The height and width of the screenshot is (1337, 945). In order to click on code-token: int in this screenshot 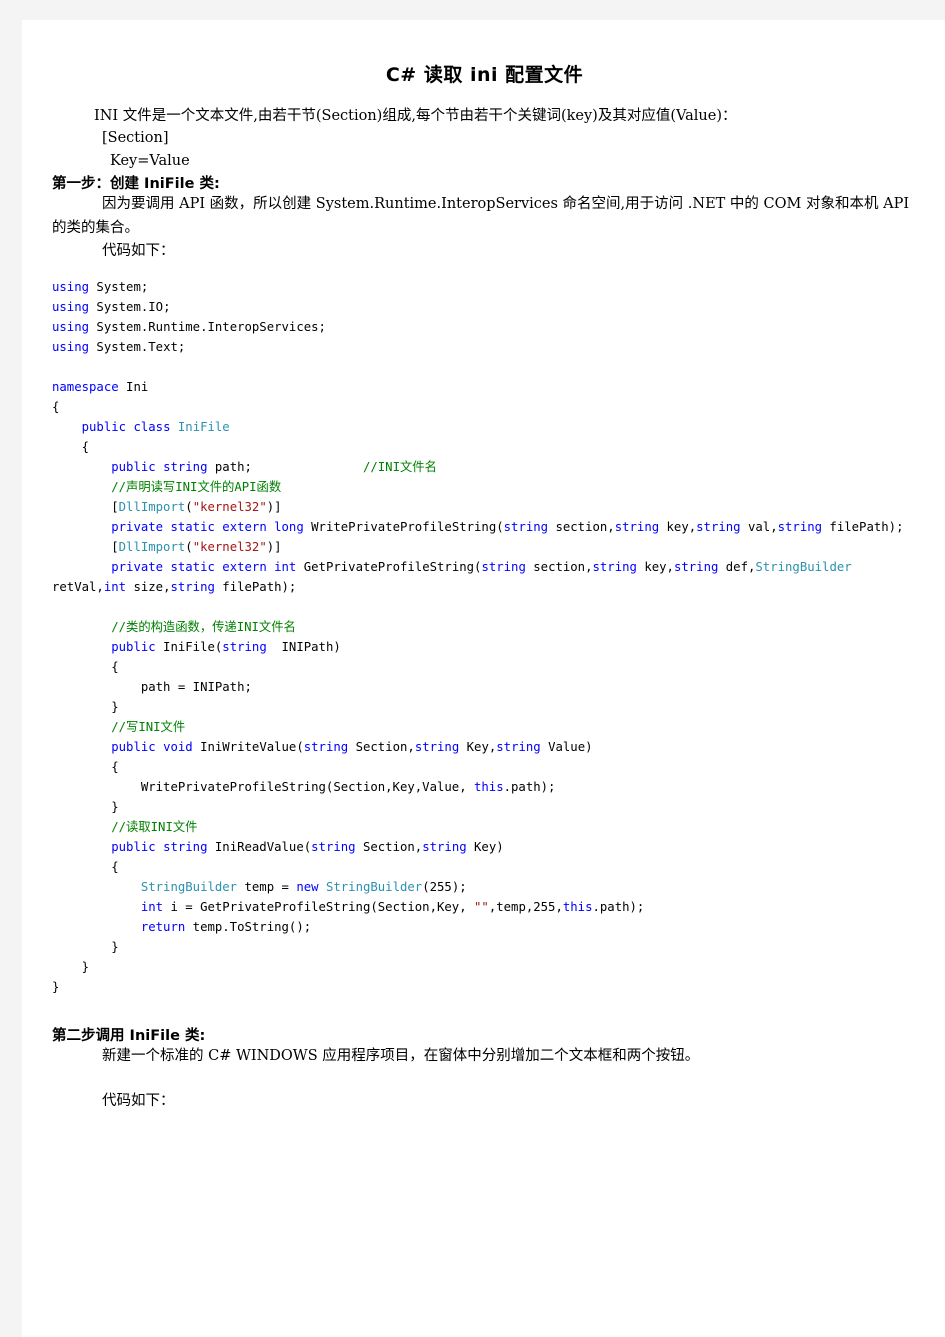, I will do `click(115, 586)`.